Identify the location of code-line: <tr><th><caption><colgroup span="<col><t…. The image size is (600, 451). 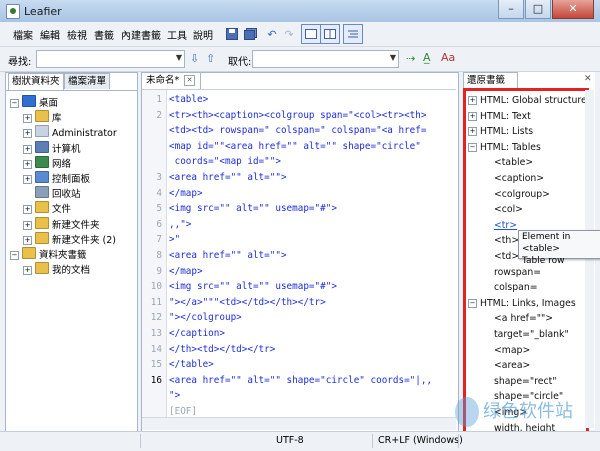
(297, 116).